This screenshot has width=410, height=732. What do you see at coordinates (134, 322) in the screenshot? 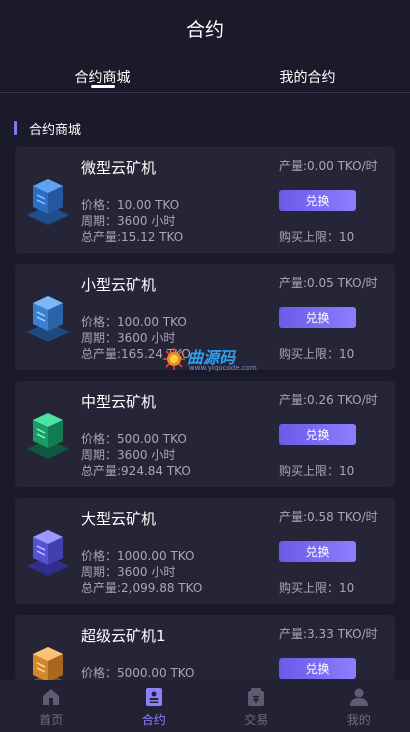
I see `product-price: 价格：100.00 TKO` at bounding box center [134, 322].